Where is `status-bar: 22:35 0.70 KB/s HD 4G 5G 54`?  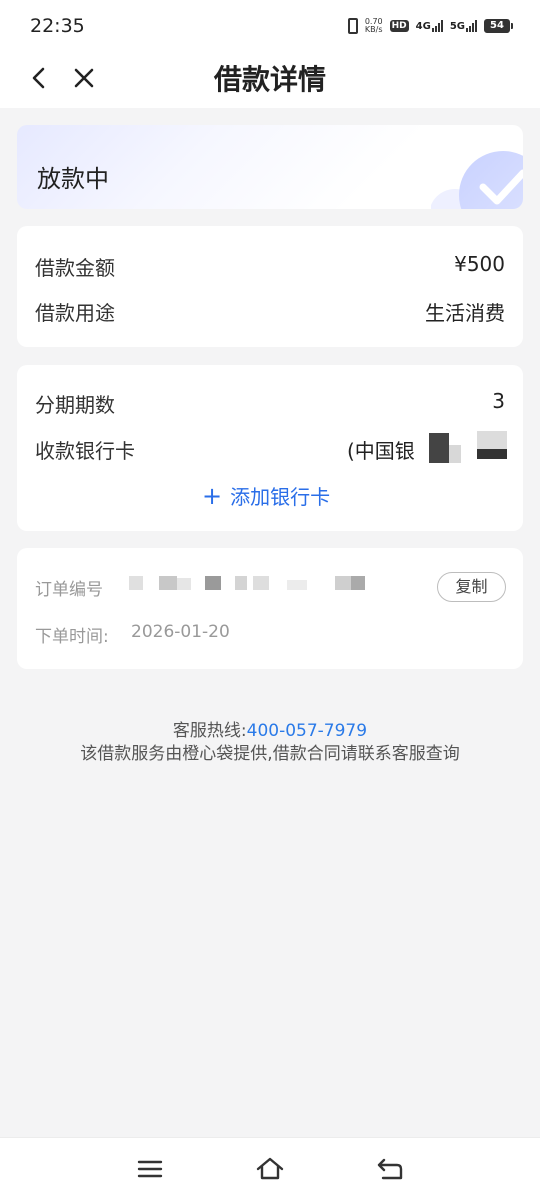 status-bar: 22:35 0.70 KB/s HD 4G 5G 54 is located at coordinates (270, 26).